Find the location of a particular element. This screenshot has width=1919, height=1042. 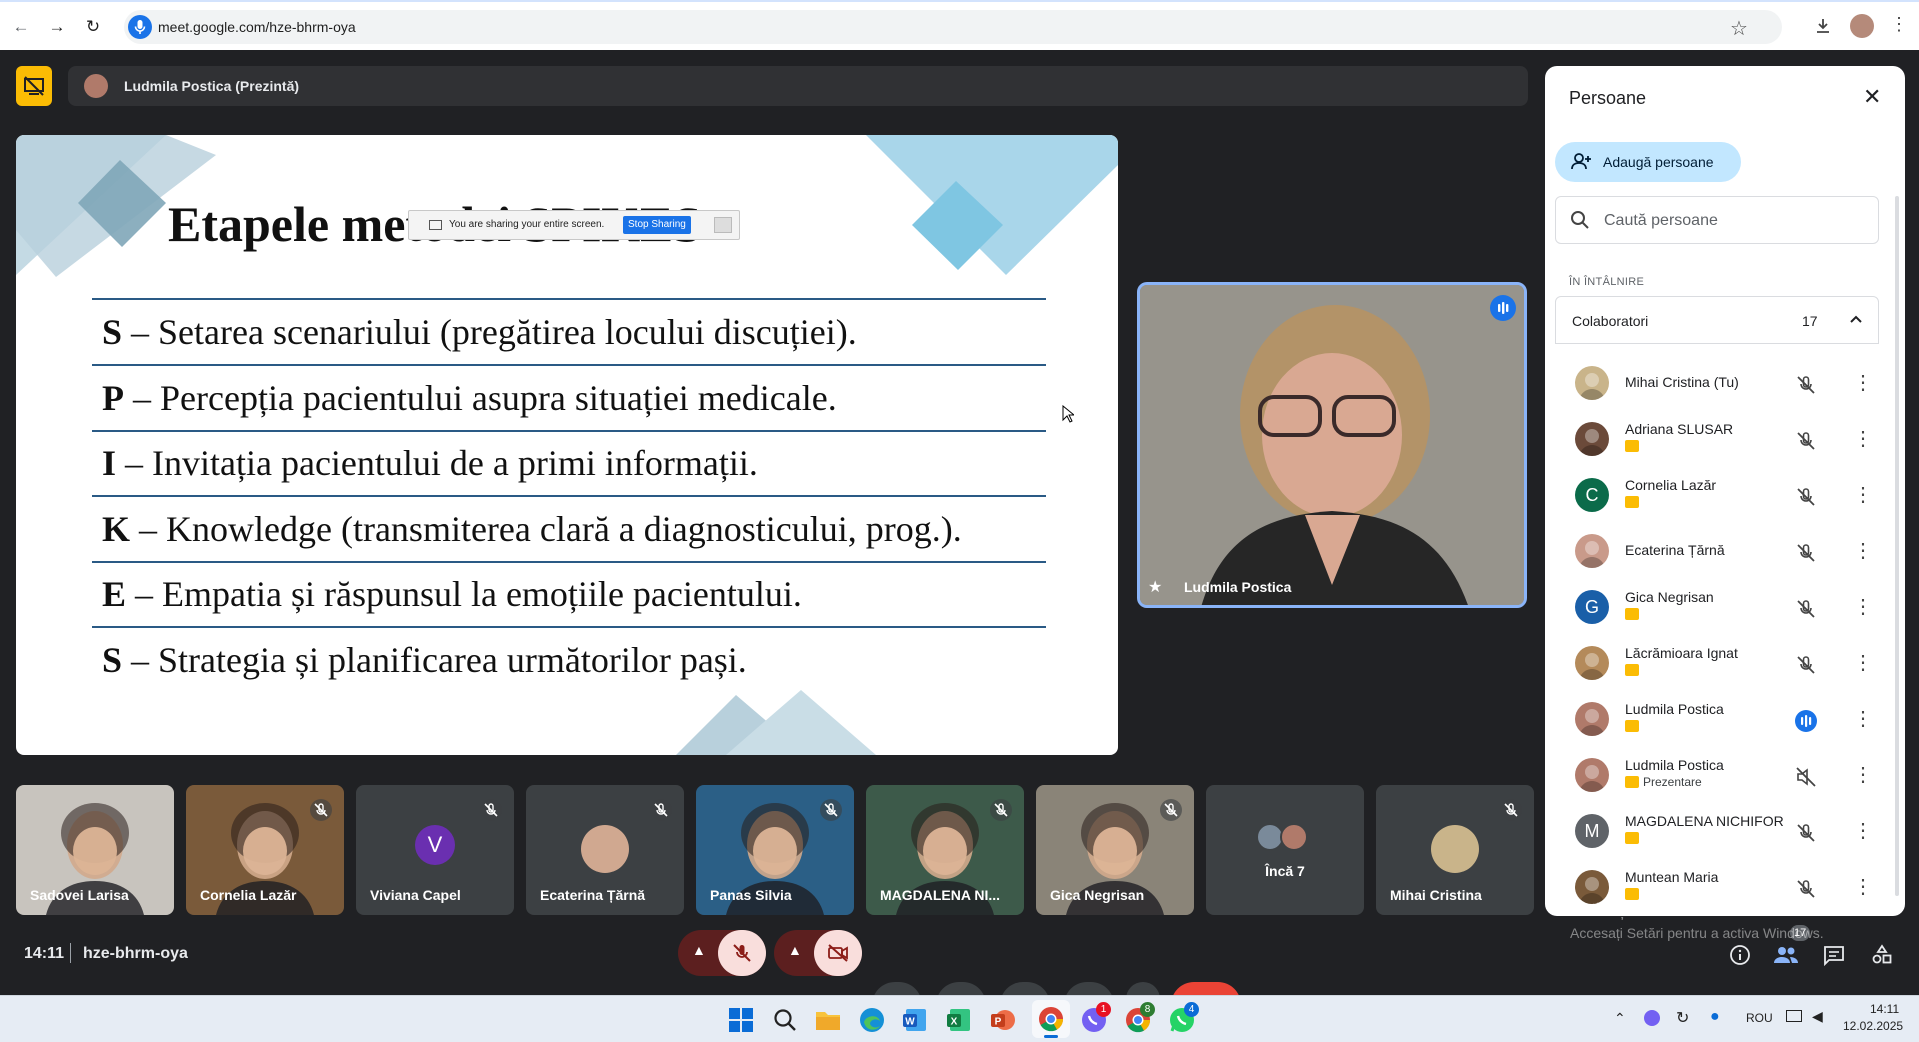

speaking-indicator-icon is located at coordinates (1806, 721).